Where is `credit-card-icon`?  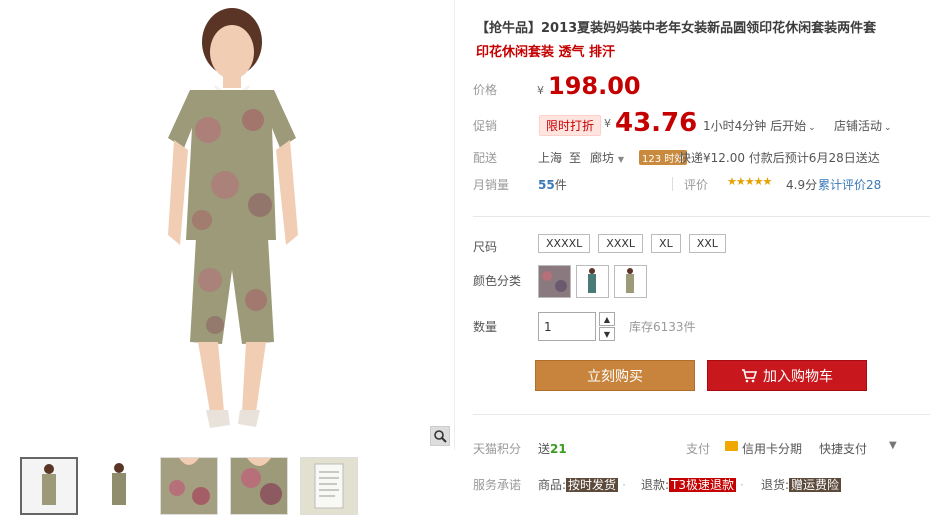
credit-card-icon is located at coordinates (731, 446).